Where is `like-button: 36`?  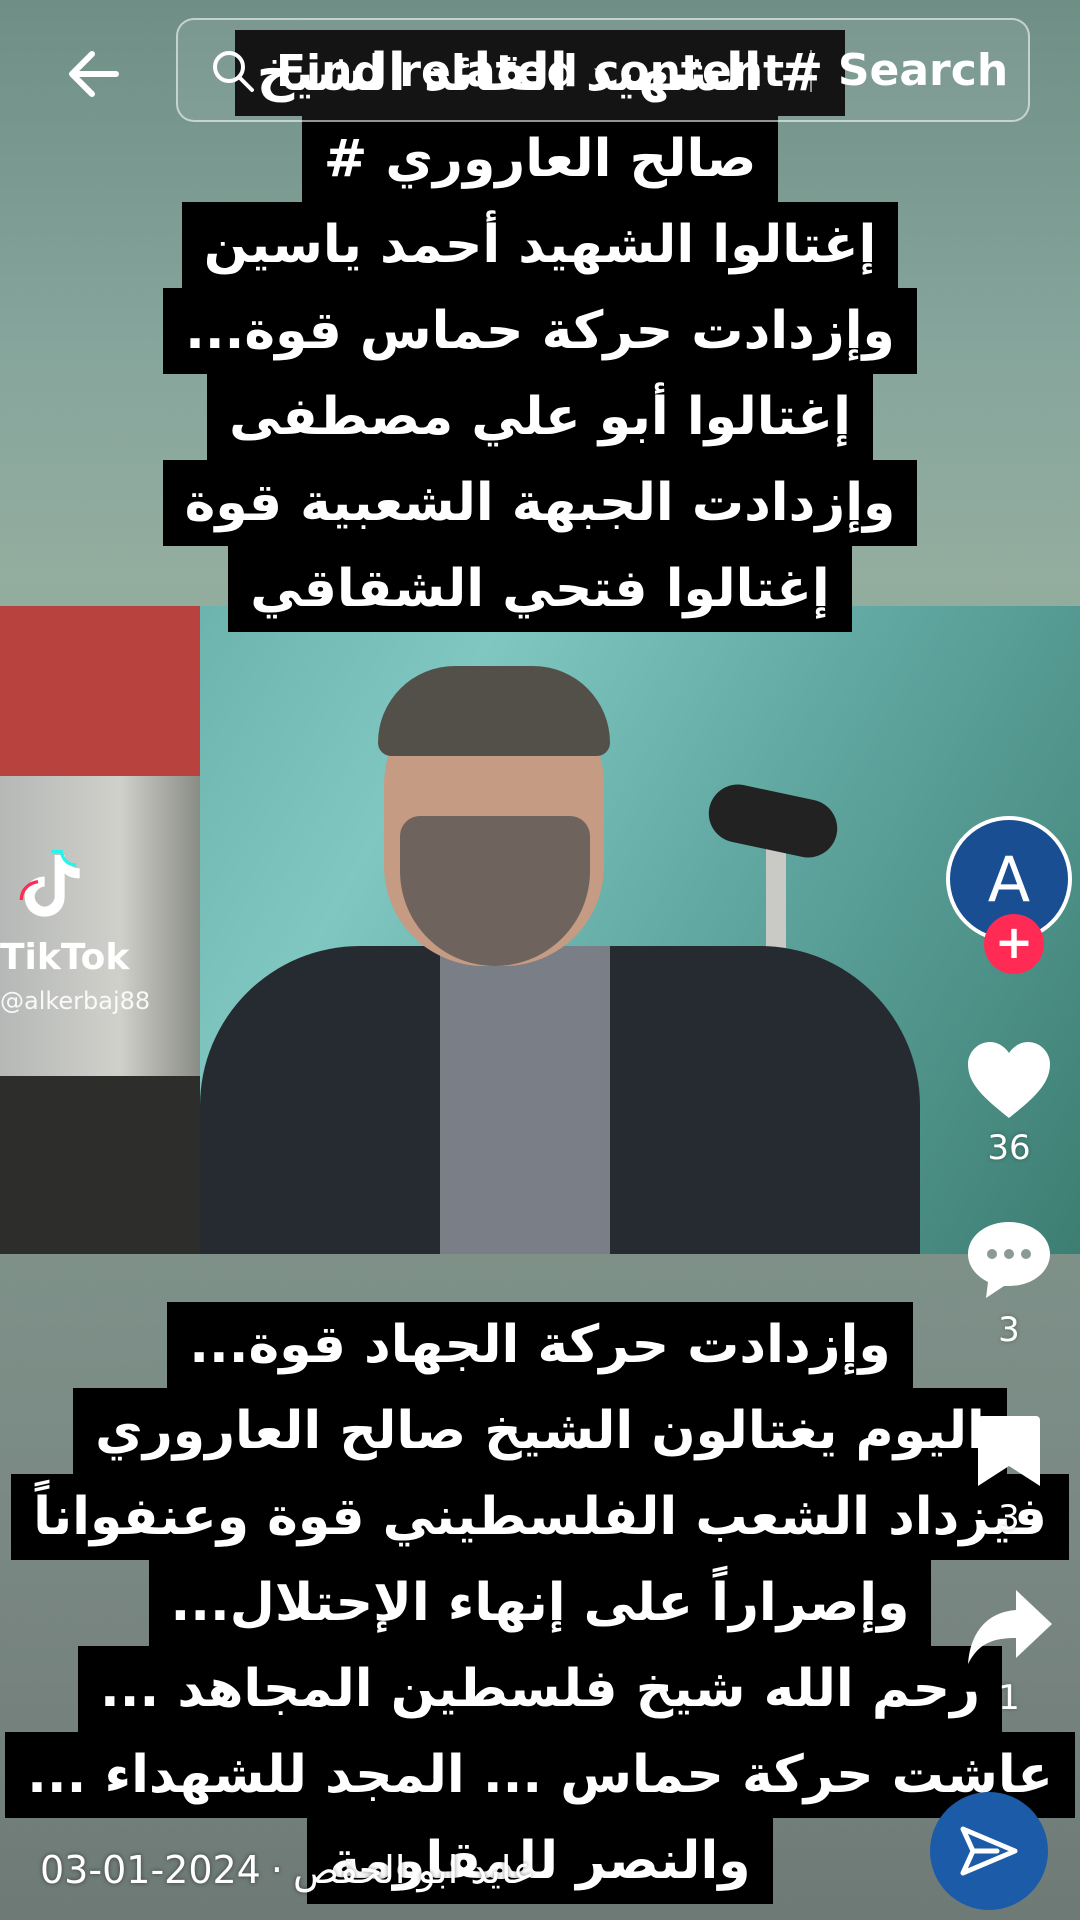 like-button: 36 is located at coordinates (1005, 1104).